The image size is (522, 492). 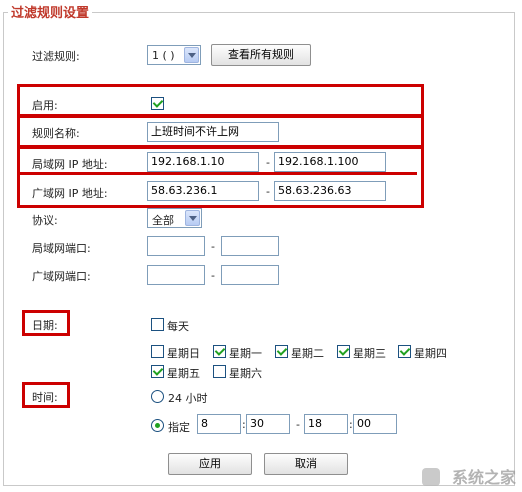 I want to click on day-checkbox-wednesday, so click(x=343, y=351).